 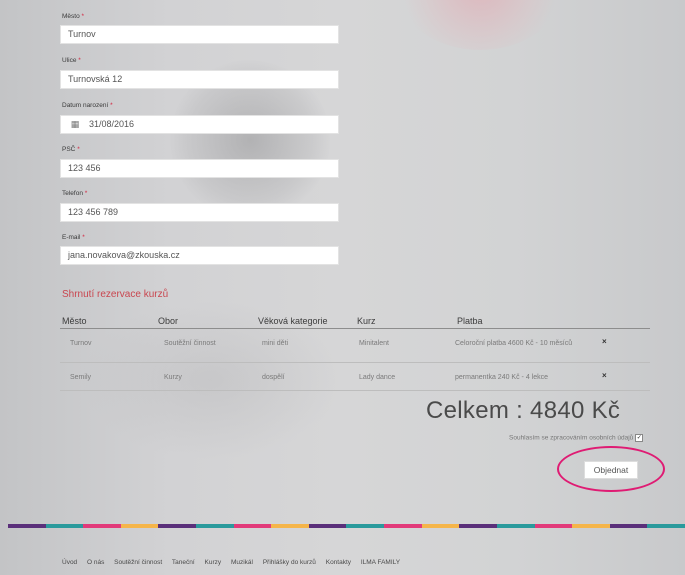 I want to click on header-city: Město, so click(x=74, y=321).